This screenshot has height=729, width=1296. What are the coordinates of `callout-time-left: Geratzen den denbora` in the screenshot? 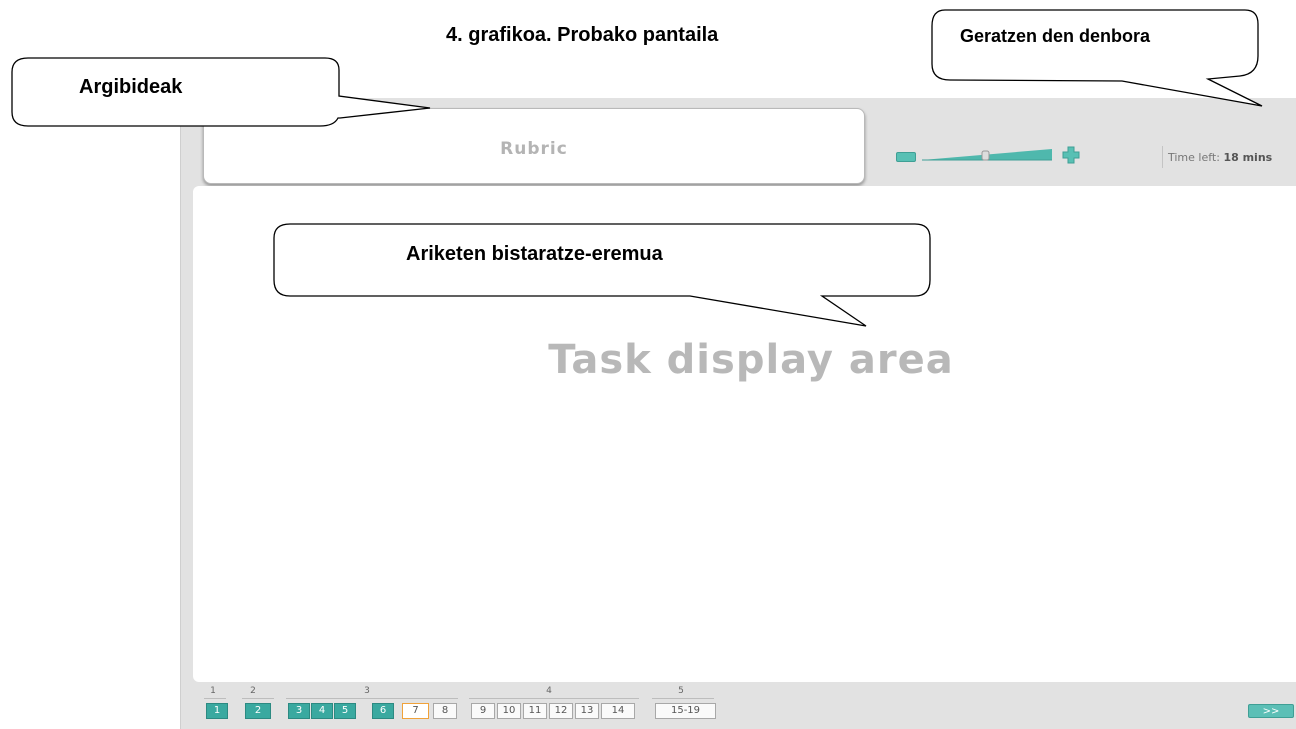 It's located at (1055, 36).